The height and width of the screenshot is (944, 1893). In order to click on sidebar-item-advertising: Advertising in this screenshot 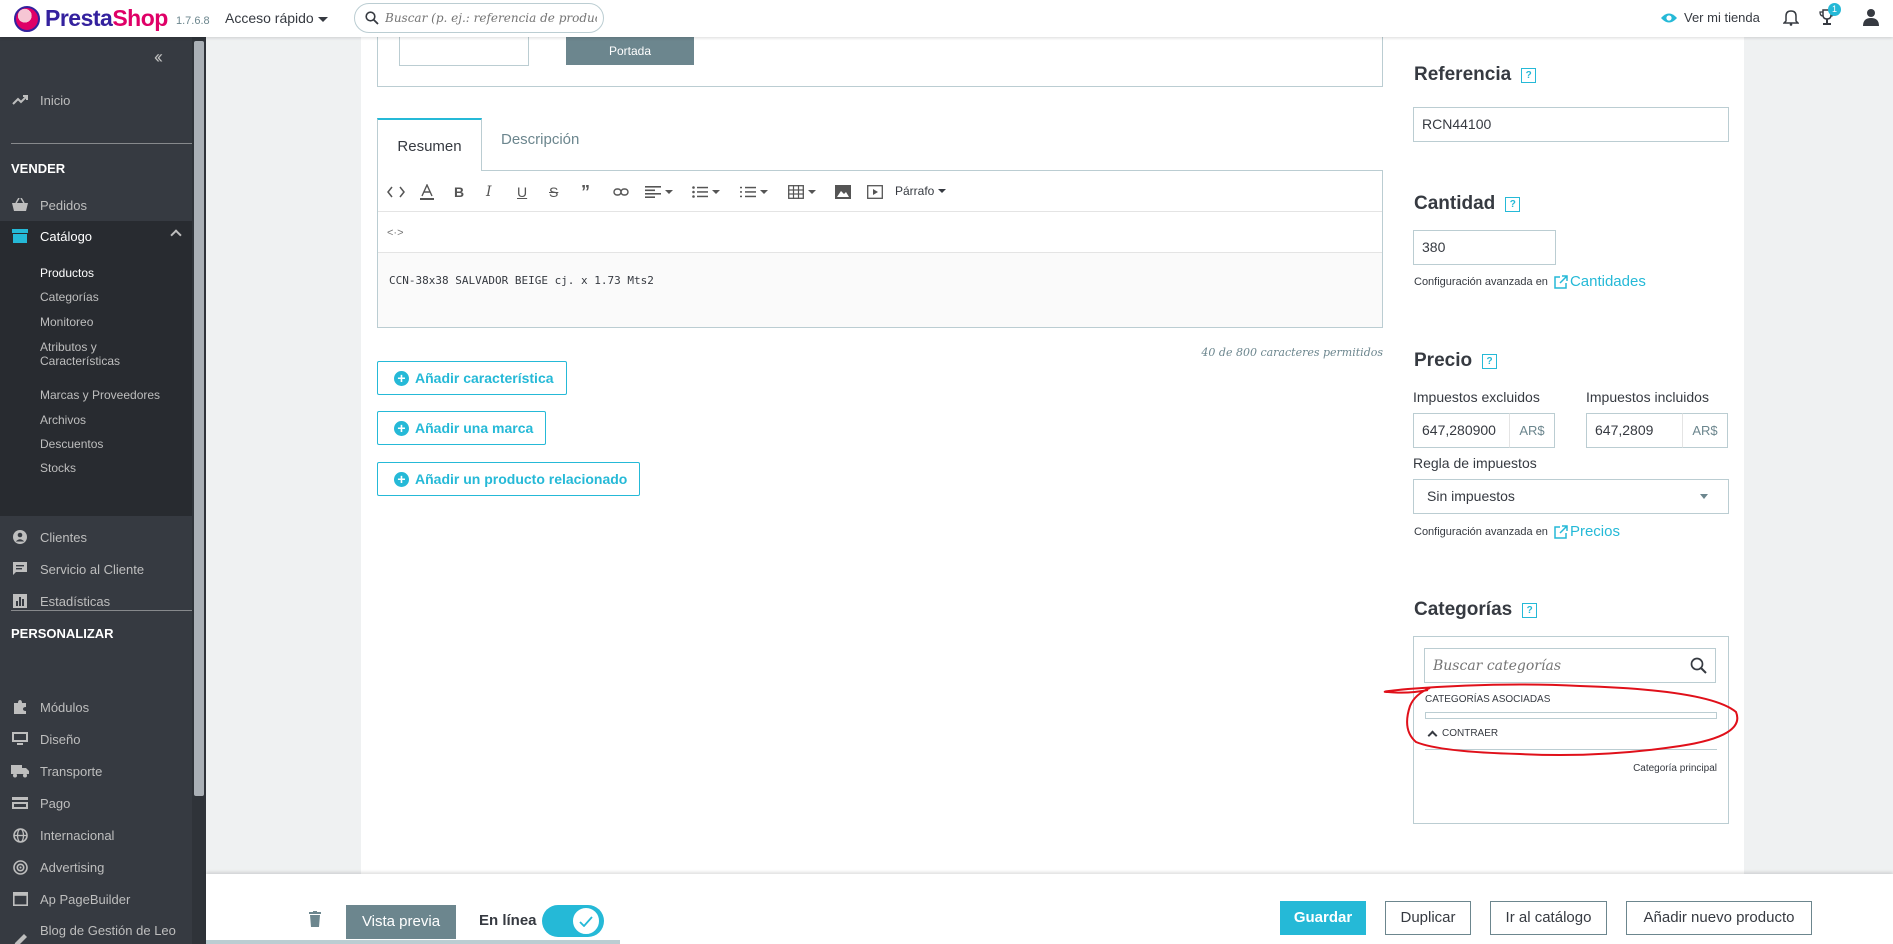, I will do `click(96, 867)`.